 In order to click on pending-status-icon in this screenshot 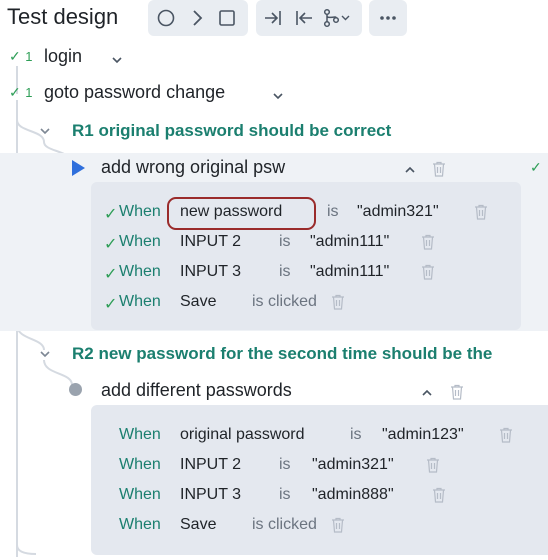, I will do `click(75, 389)`.